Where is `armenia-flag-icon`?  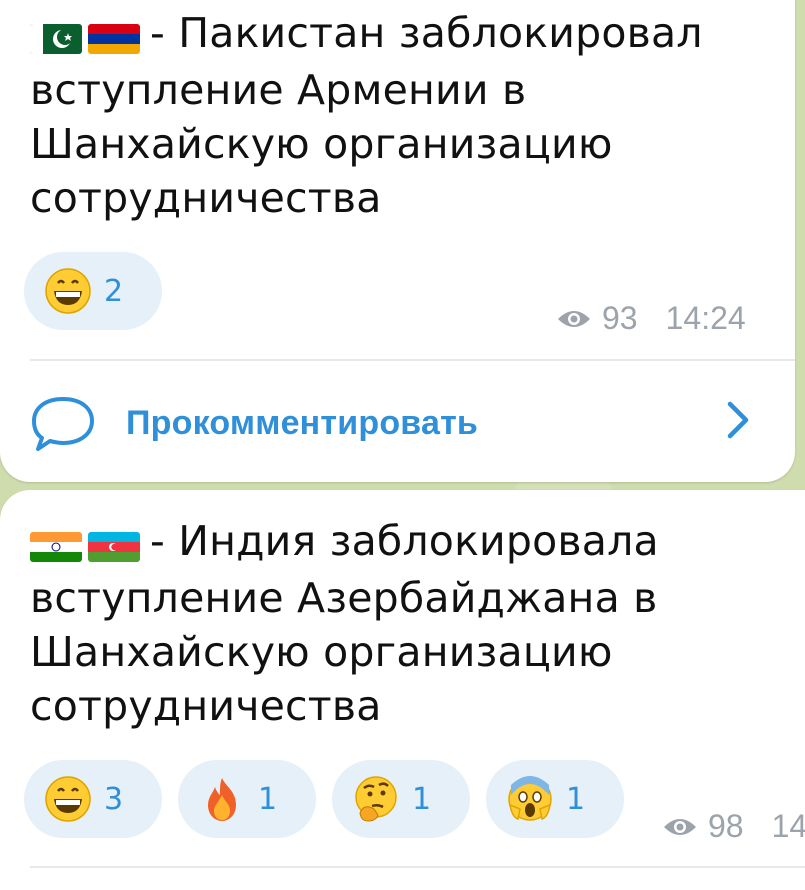 armenia-flag-icon is located at coordinates (114, 39).